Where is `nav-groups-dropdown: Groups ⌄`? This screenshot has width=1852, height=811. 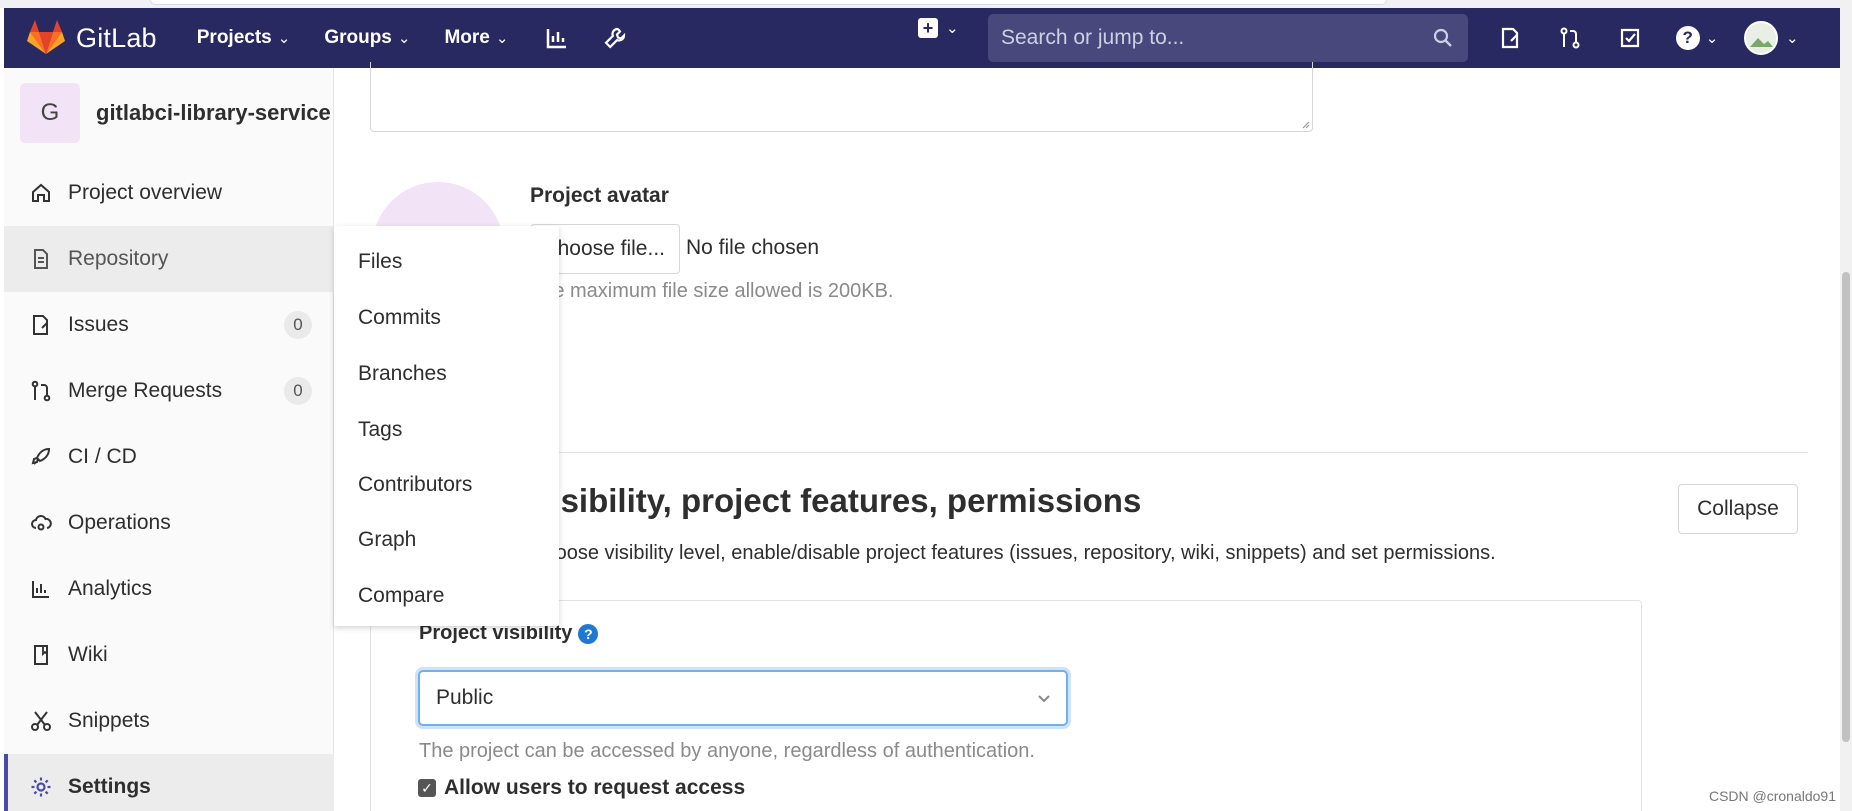
nav-groups-dropdown: Groups ⌄ is located at coordinates (367, 38).